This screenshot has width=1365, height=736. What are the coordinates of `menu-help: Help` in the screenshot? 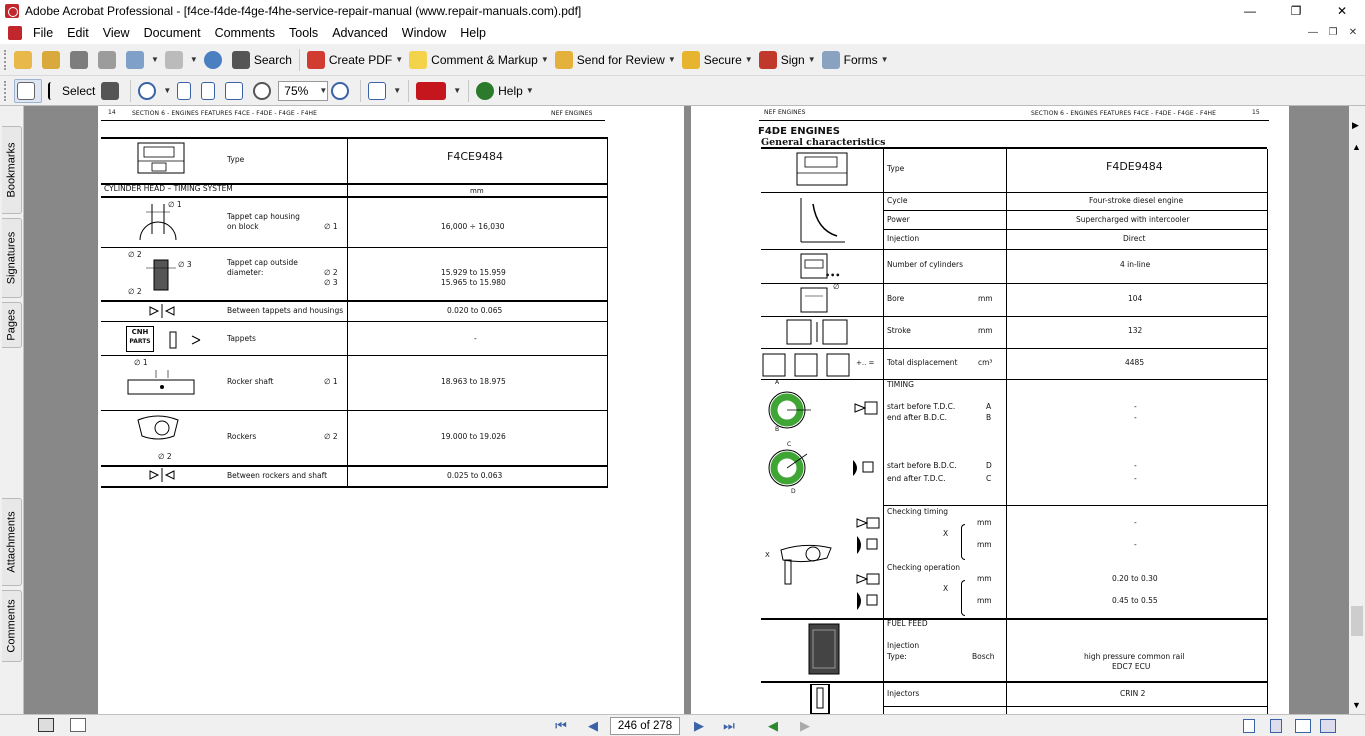 It's located at (473, 33).